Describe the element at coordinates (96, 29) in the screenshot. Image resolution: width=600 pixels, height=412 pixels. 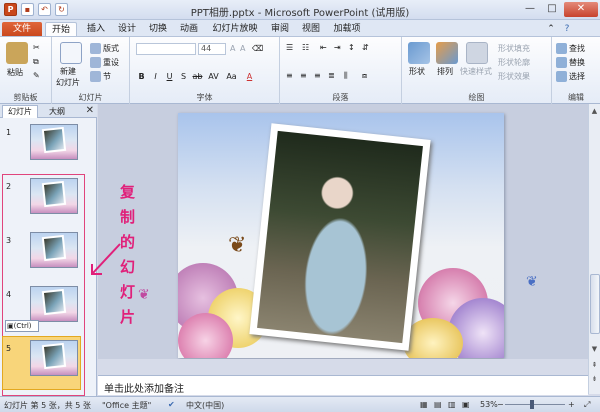
I see `tab-insert: 插入` at that location.